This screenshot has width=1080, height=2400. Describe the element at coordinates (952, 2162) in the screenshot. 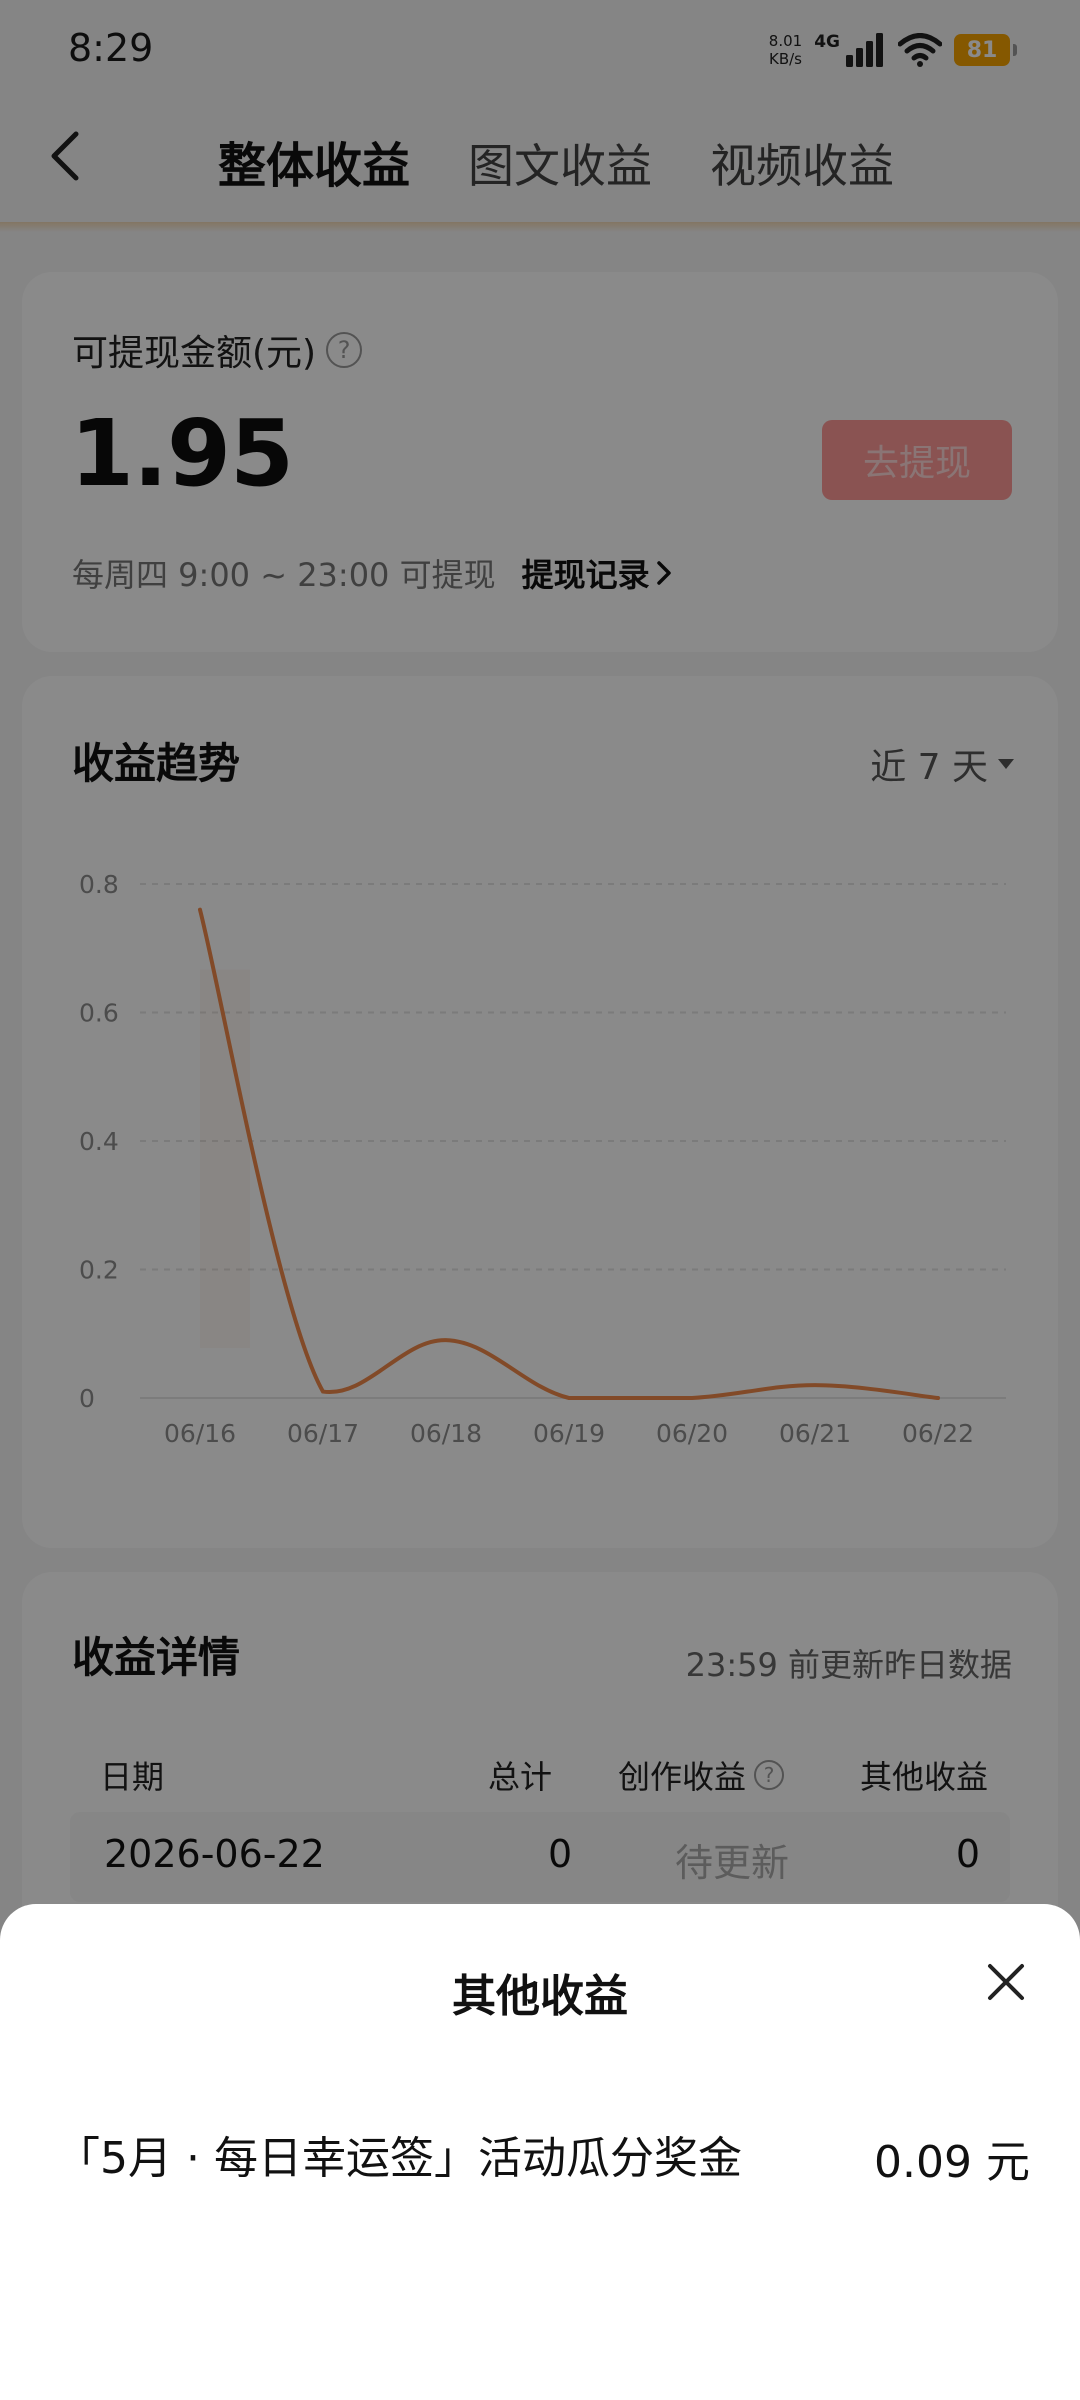

I see `sheet-item-value: 0.09 元` at that location.